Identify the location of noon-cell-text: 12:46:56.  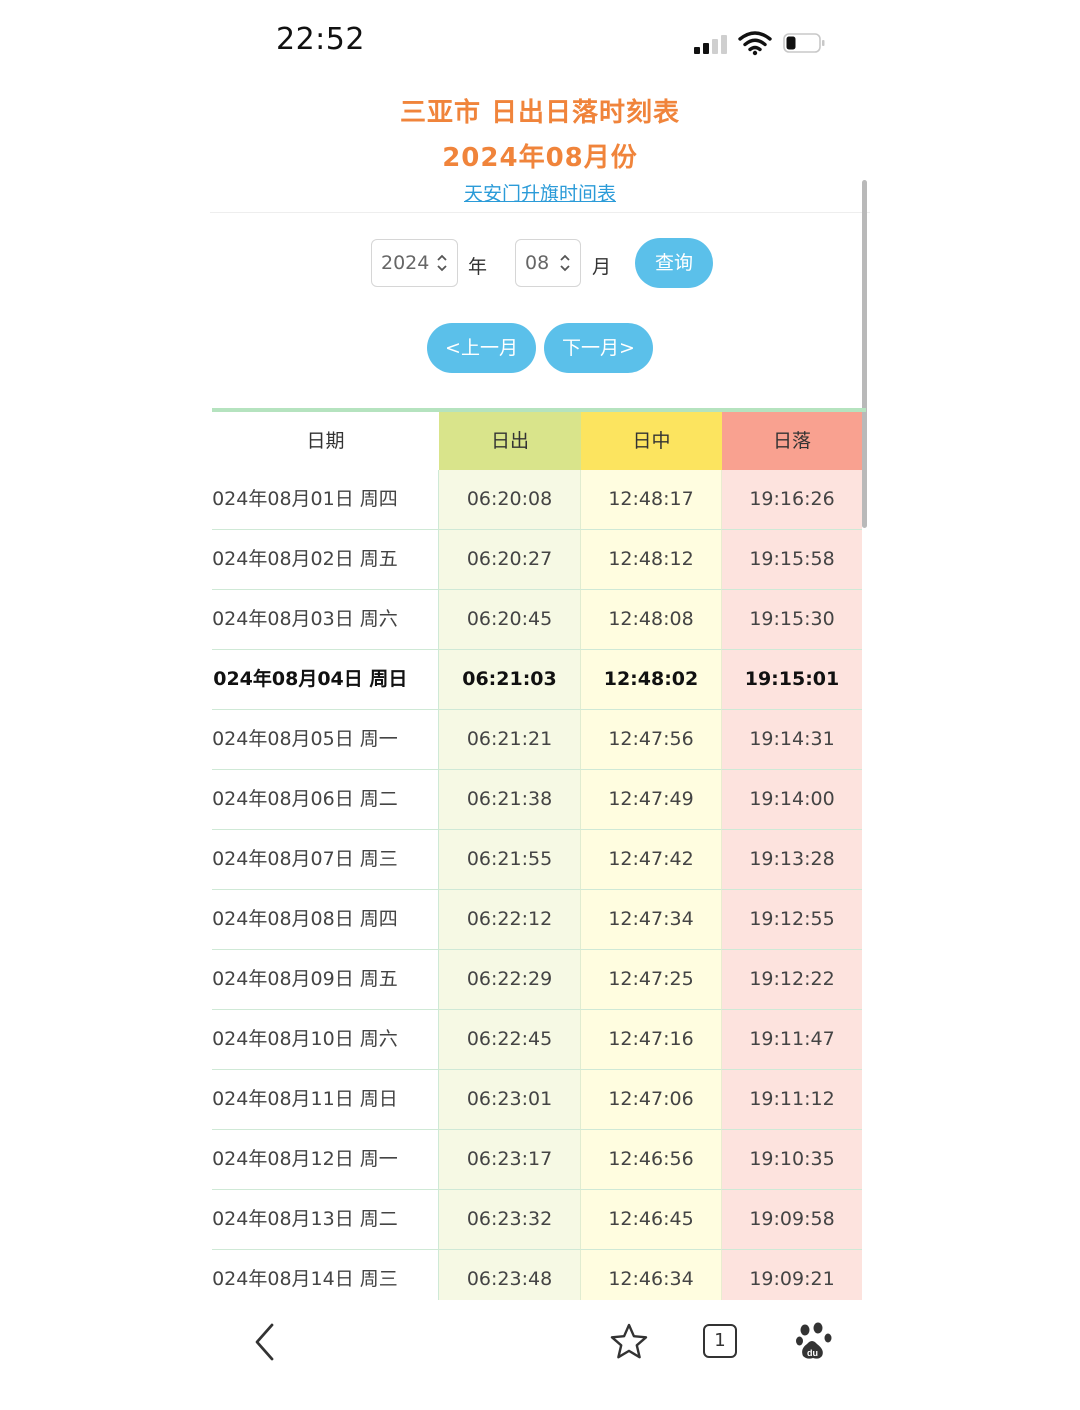
(651, 1159).